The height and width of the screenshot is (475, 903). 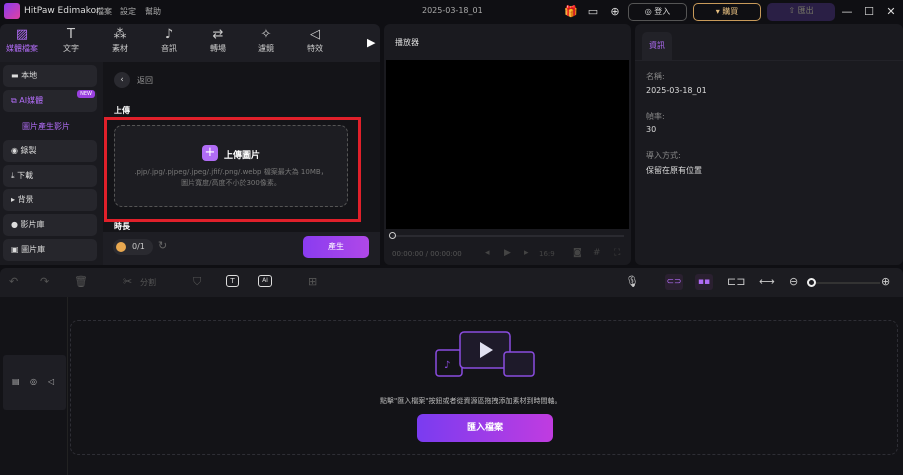 What do you see at coordinates (169, 34) in the screenshot?
I see `music-icon: ♪` at bounding box center [169, 34].